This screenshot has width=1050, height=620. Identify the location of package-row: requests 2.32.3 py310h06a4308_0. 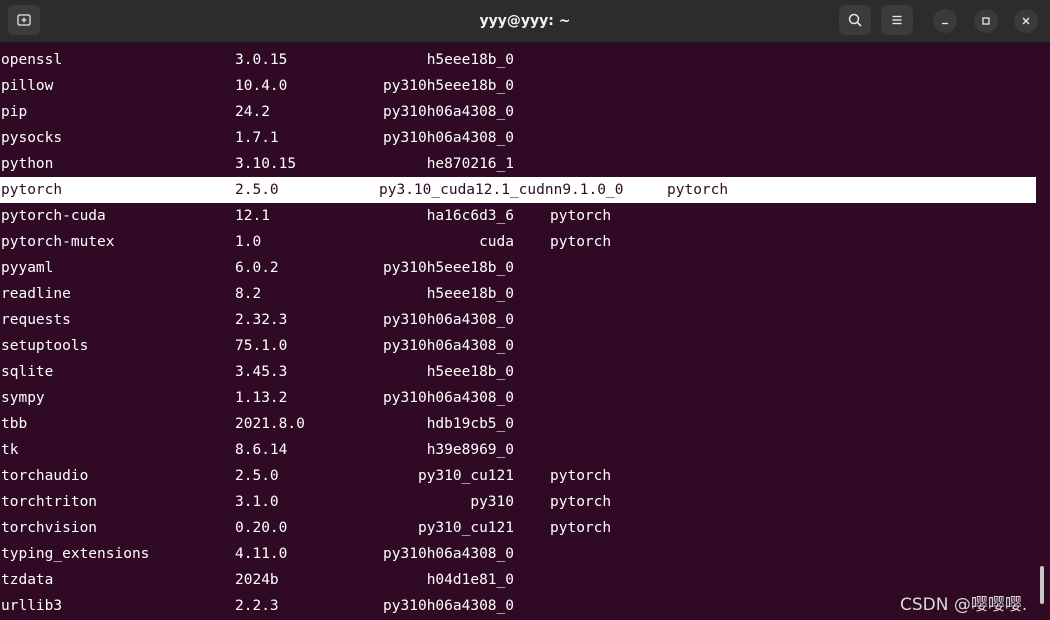
(518, 320).